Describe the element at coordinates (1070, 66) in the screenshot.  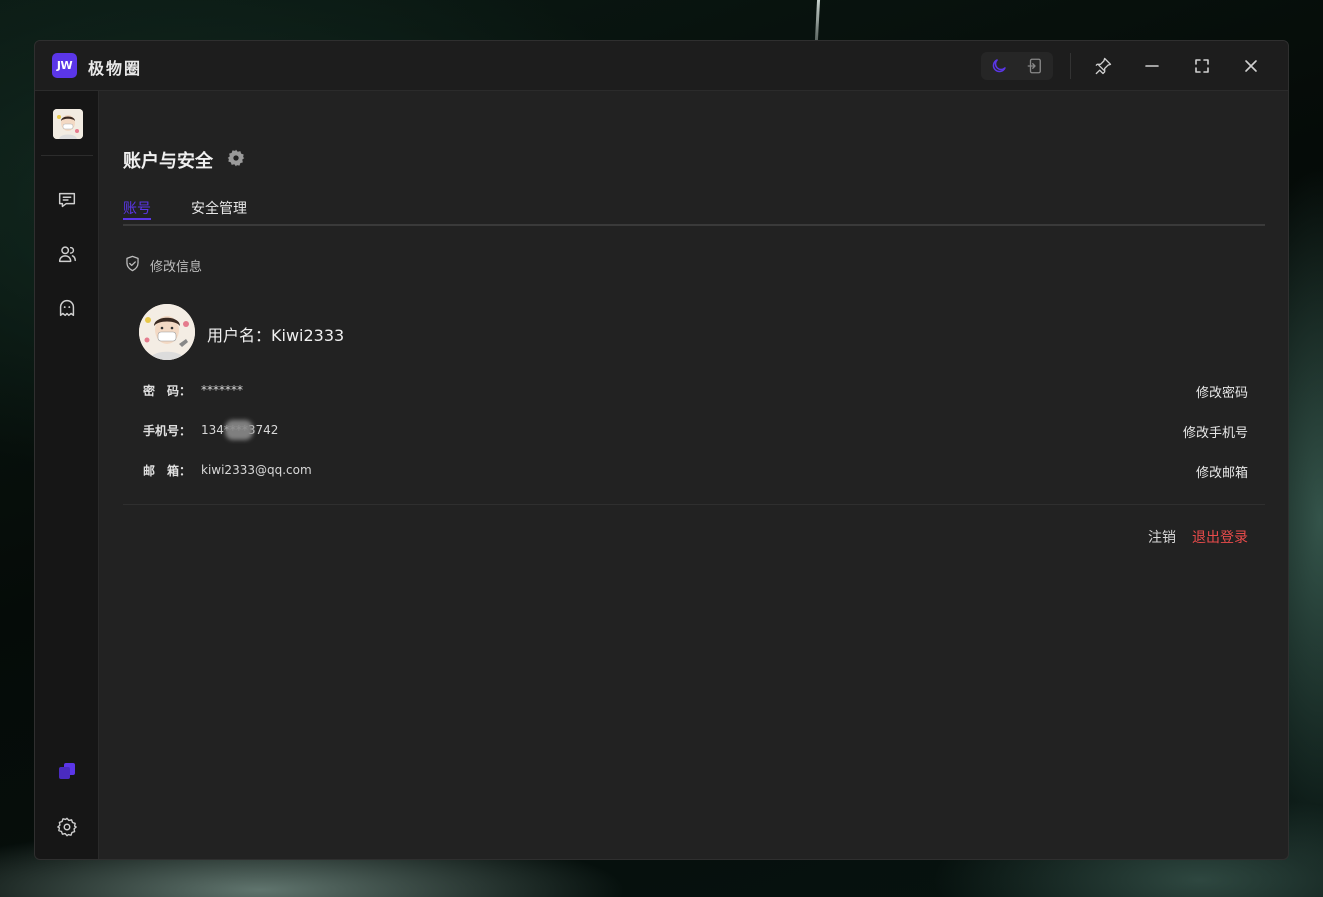
I see `titlebar-separator` at that location.